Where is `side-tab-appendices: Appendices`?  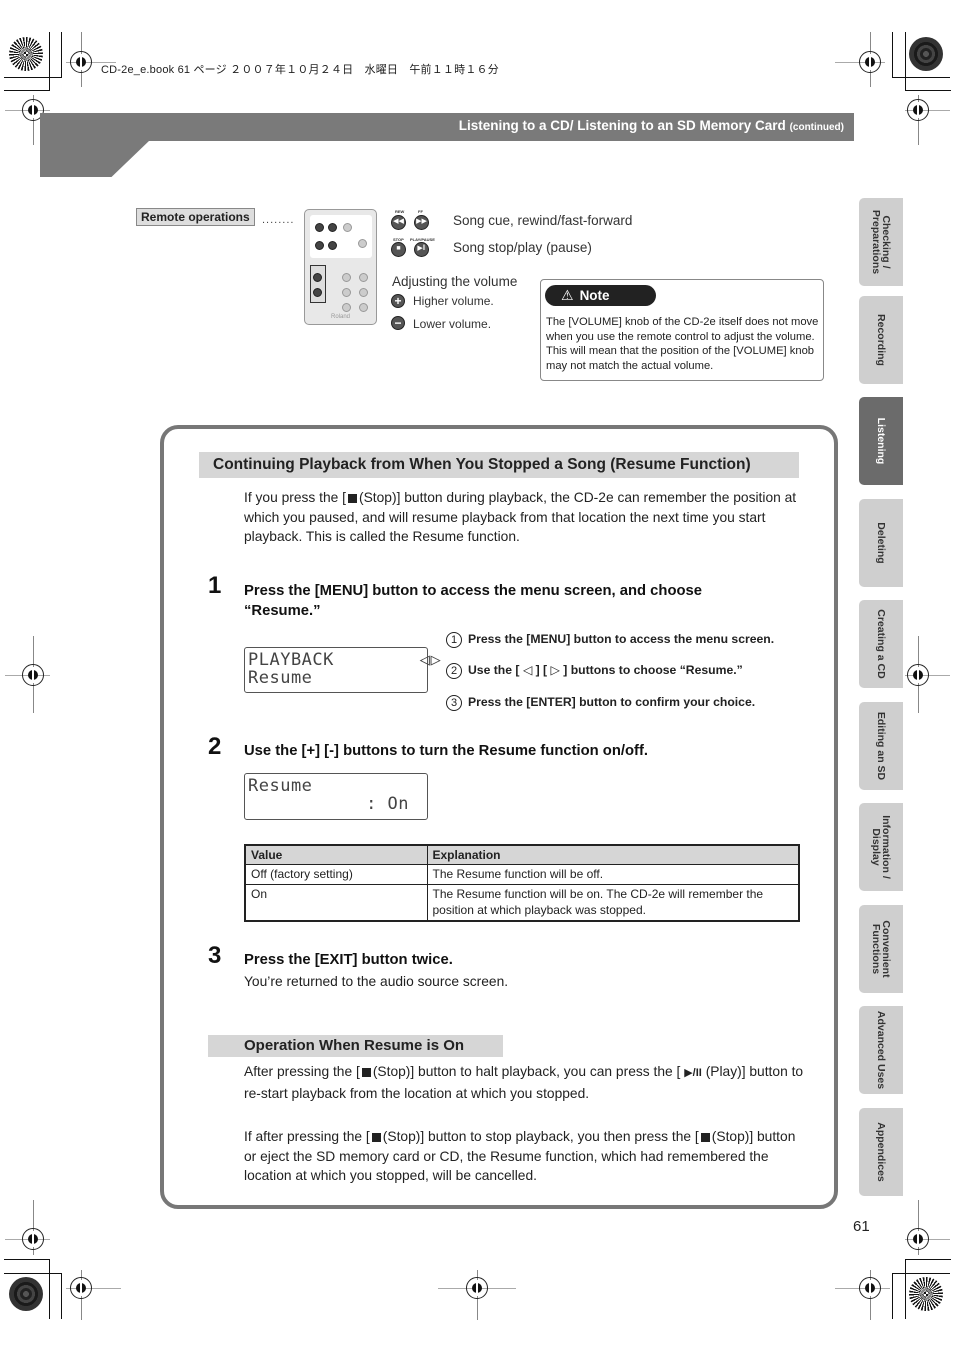
side-tab-appendices: Appendices is located at coordinates (881, 1152).